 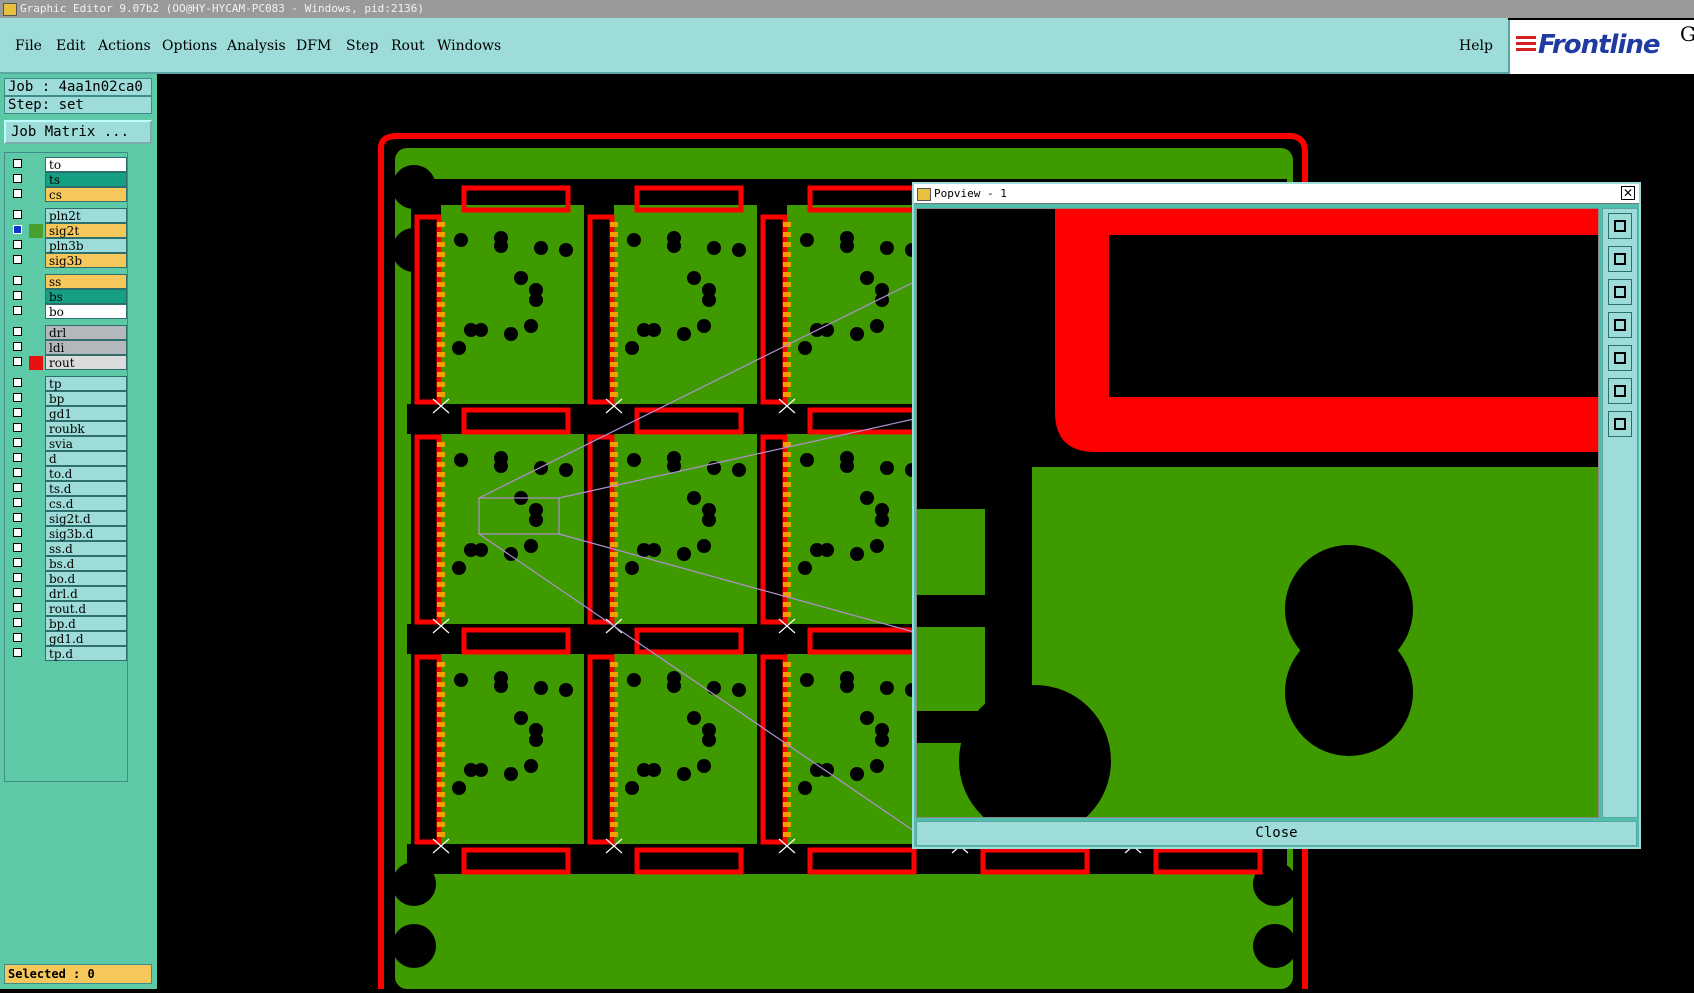 What do you see at coordinates (362, 46) in the screenshot?
I see `menu-step: Step` at bounding box center [362, 46].